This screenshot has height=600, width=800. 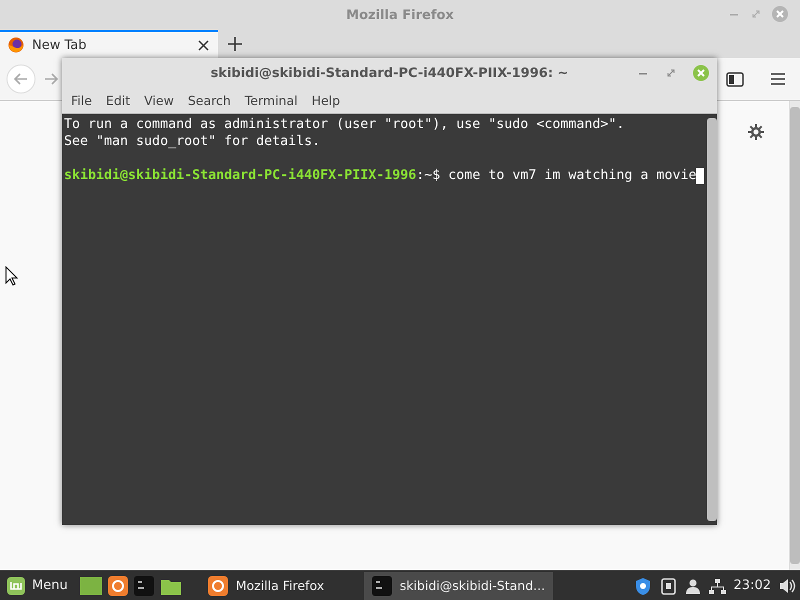 I want to click on sidebar-icon, so click(x=735, y=79).